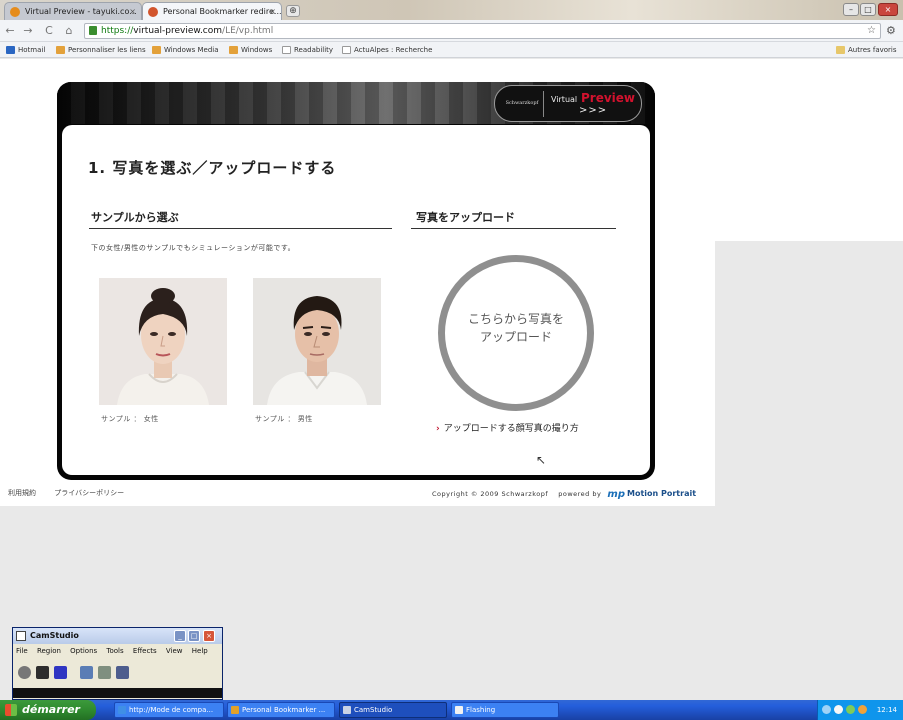  I want to click on bookmark-star-icon: ☆, so click(871, 31).